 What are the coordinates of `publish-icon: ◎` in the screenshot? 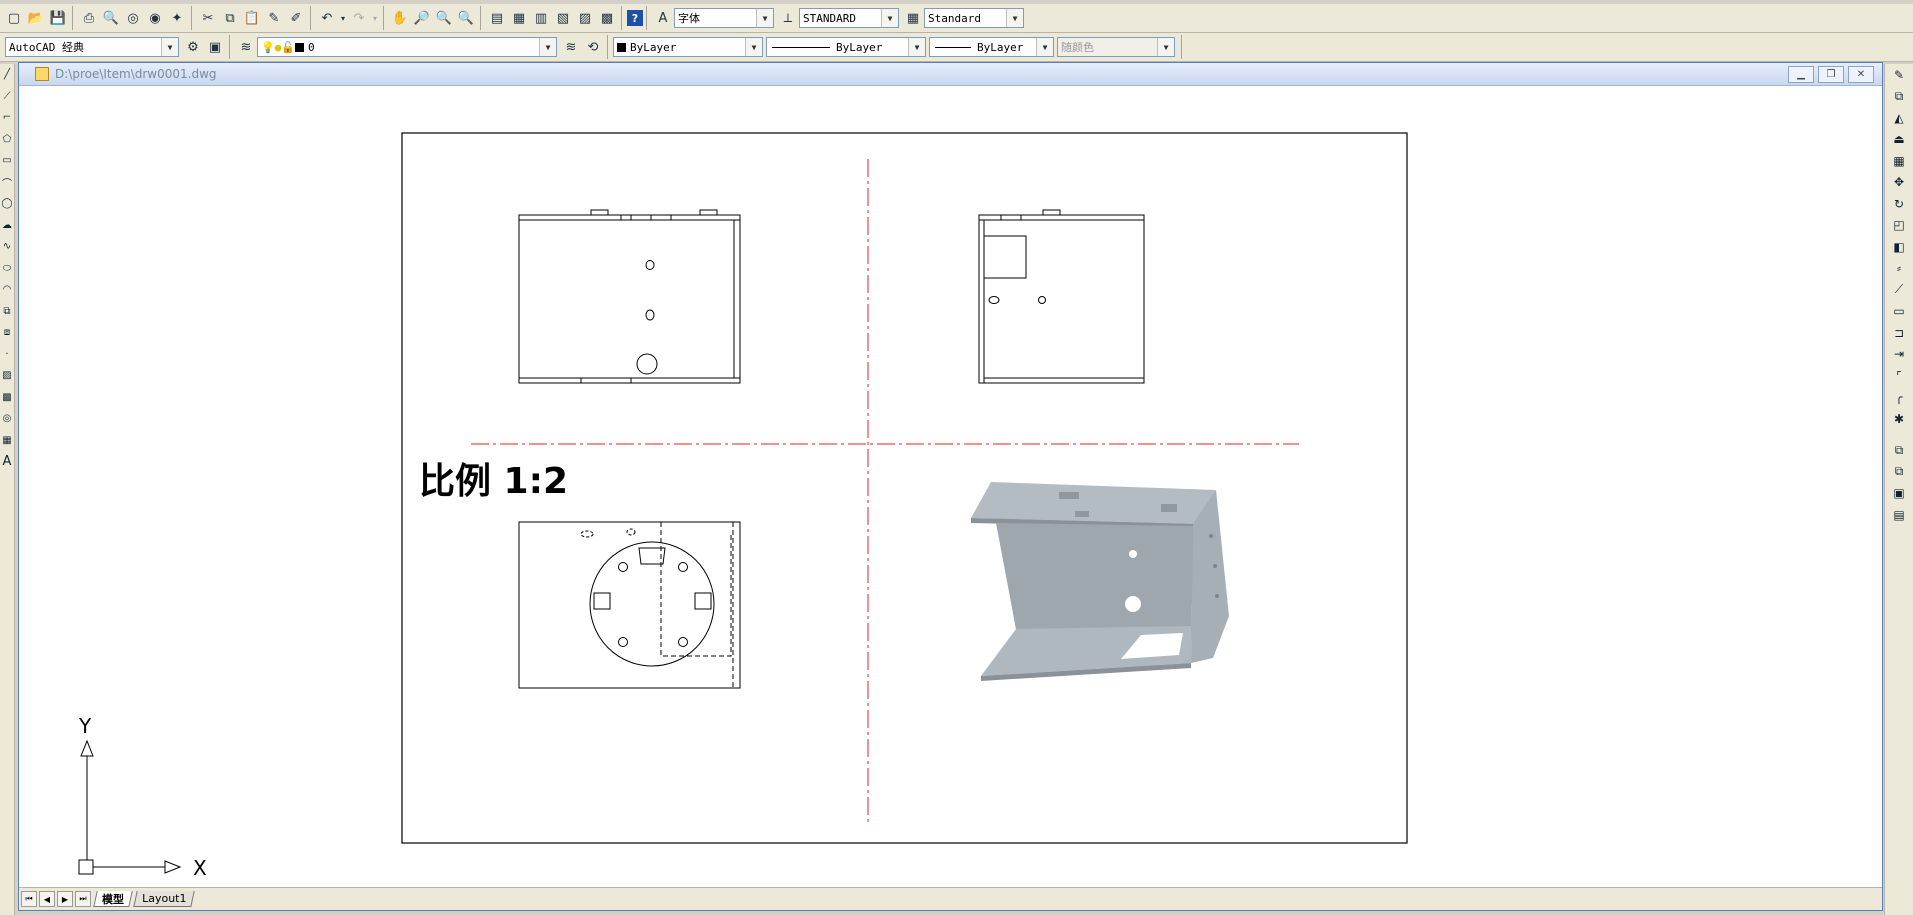 It's located at (133, 18).